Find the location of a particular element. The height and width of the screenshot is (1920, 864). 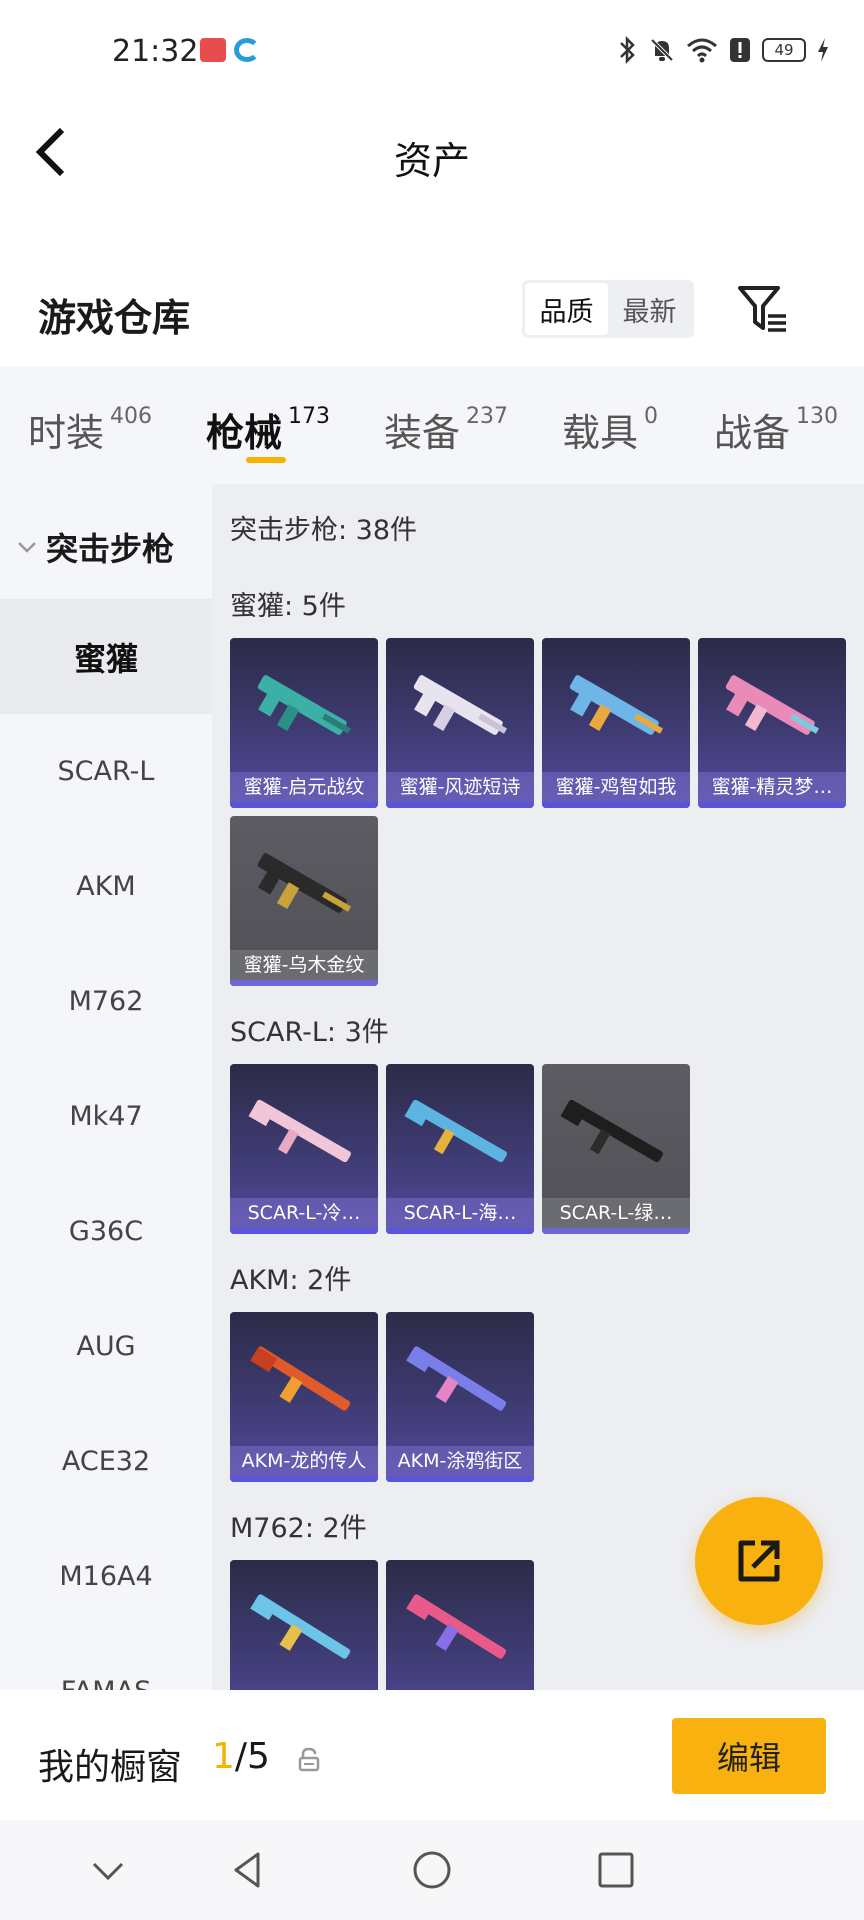

sort-quality-button: 品质 is located at coordinates (566, 309).